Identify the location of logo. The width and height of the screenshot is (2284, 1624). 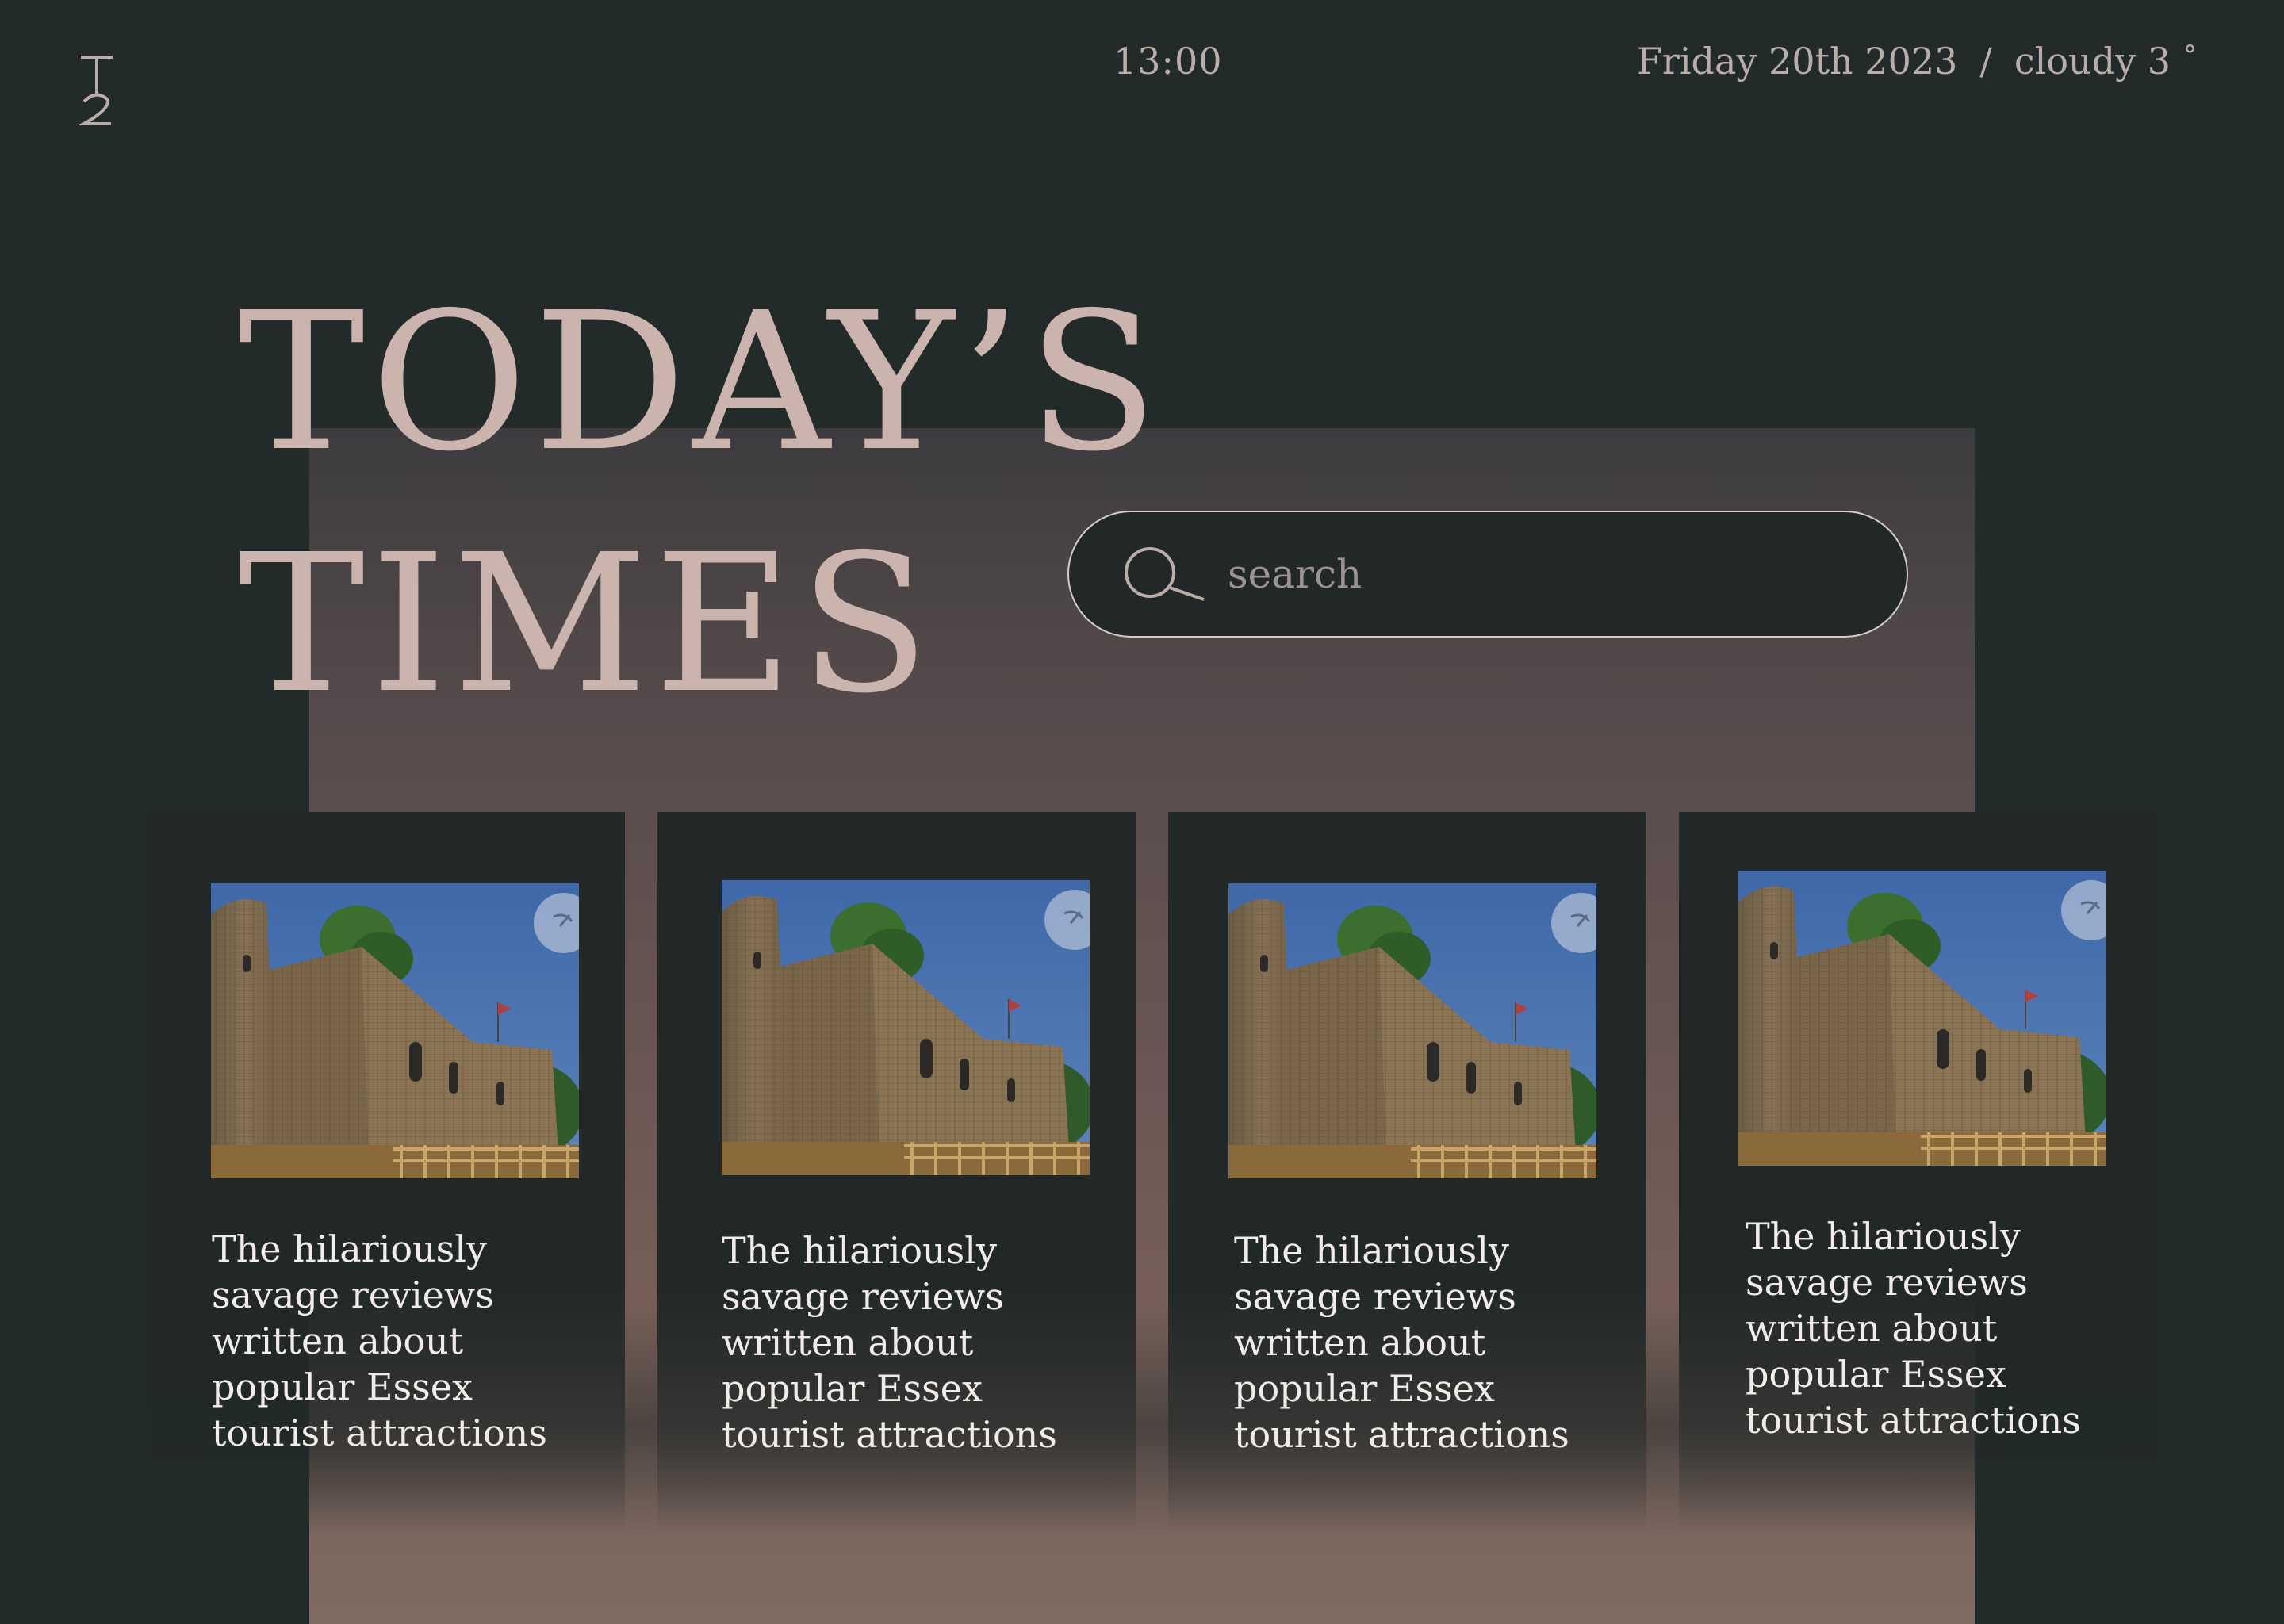
(96, 90).